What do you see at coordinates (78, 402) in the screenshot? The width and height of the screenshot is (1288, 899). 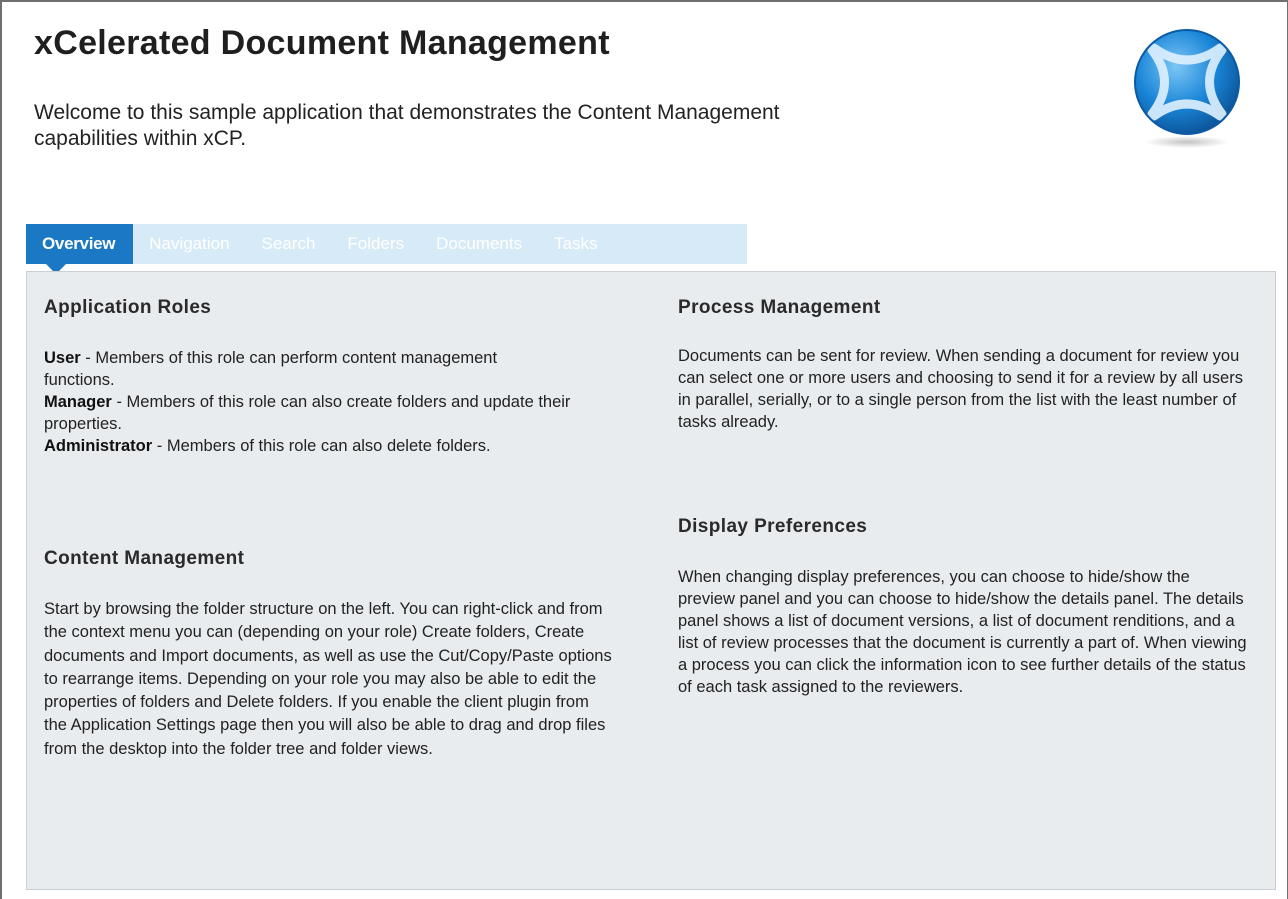 I see `role-name: Manager` at bounding box center [78, 402].